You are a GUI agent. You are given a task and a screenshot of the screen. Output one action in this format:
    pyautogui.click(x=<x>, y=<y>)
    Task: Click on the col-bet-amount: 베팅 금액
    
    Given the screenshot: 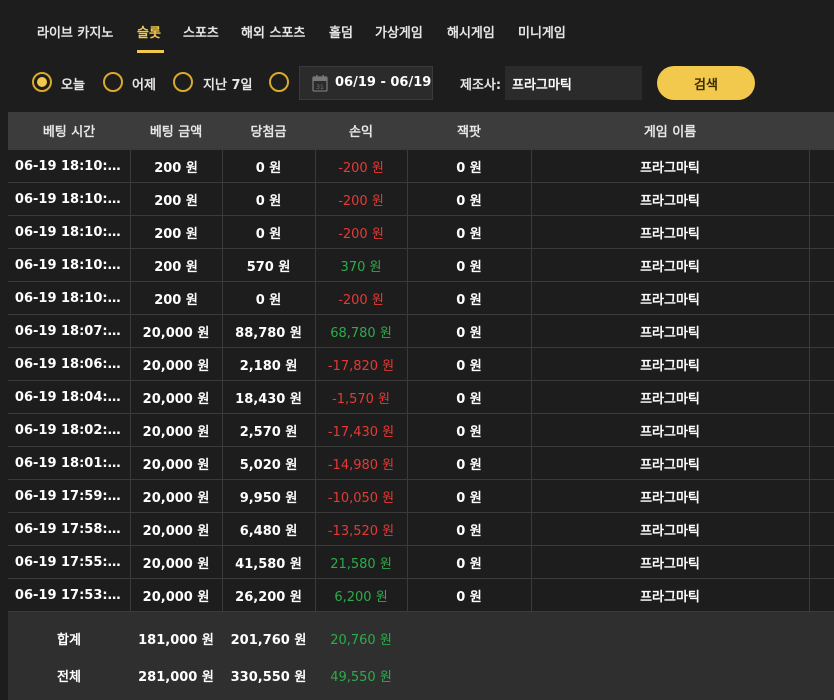 What is the action you would take?
    pyautogui.click(x=176, y=130)
    